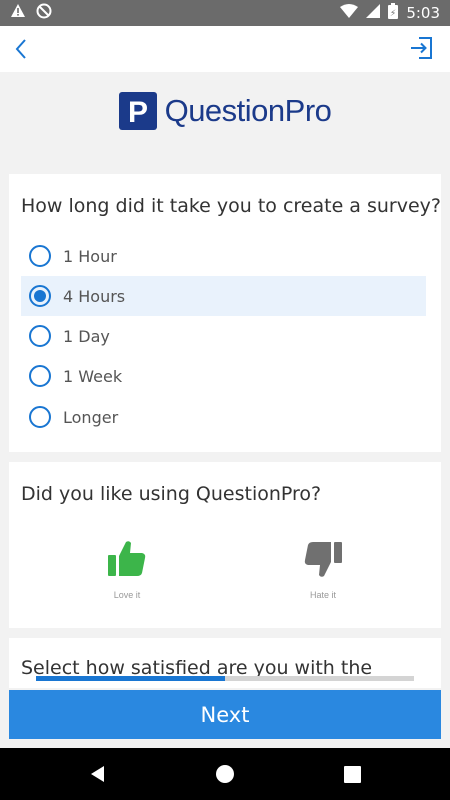  What do you see at coordinates (86, 336) in the screenshot?
I see `option-label: 1 Day` at bounding box center [86, 336].